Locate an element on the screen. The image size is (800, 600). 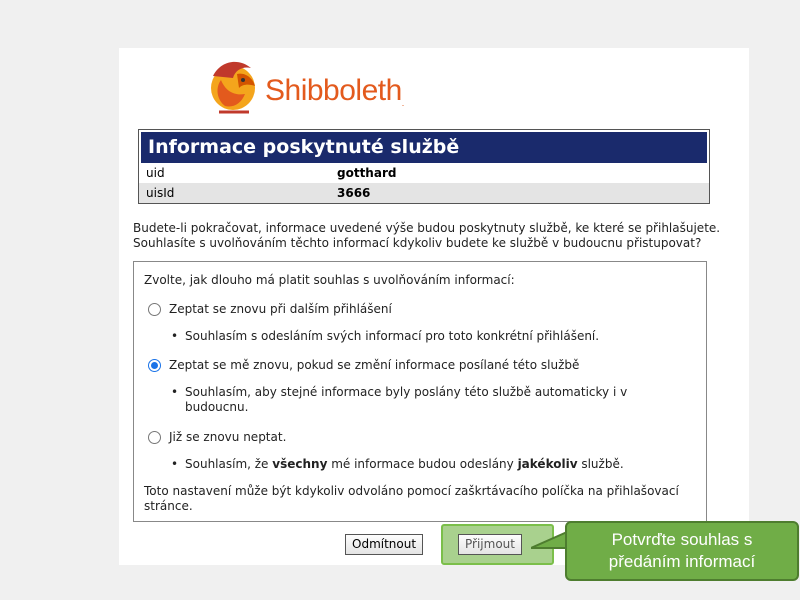
attribute-name: uid is located at coordinates (155, 173).